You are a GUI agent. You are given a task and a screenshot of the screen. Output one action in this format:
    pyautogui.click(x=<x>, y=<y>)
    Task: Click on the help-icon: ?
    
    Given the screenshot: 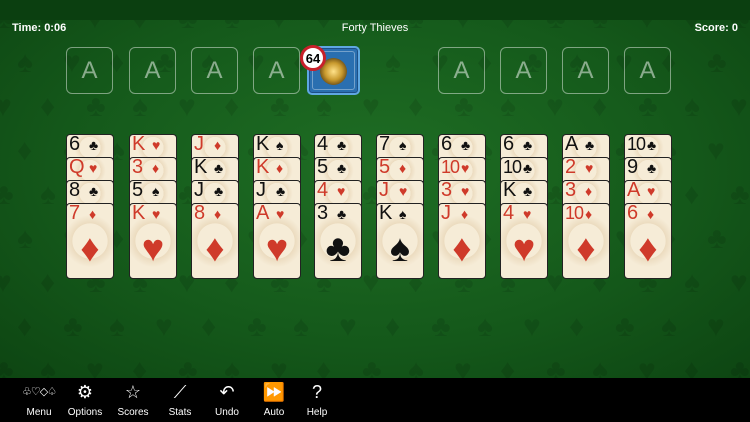 What is the action you would take?
    pyautogui.click(x=316, y=392)
    